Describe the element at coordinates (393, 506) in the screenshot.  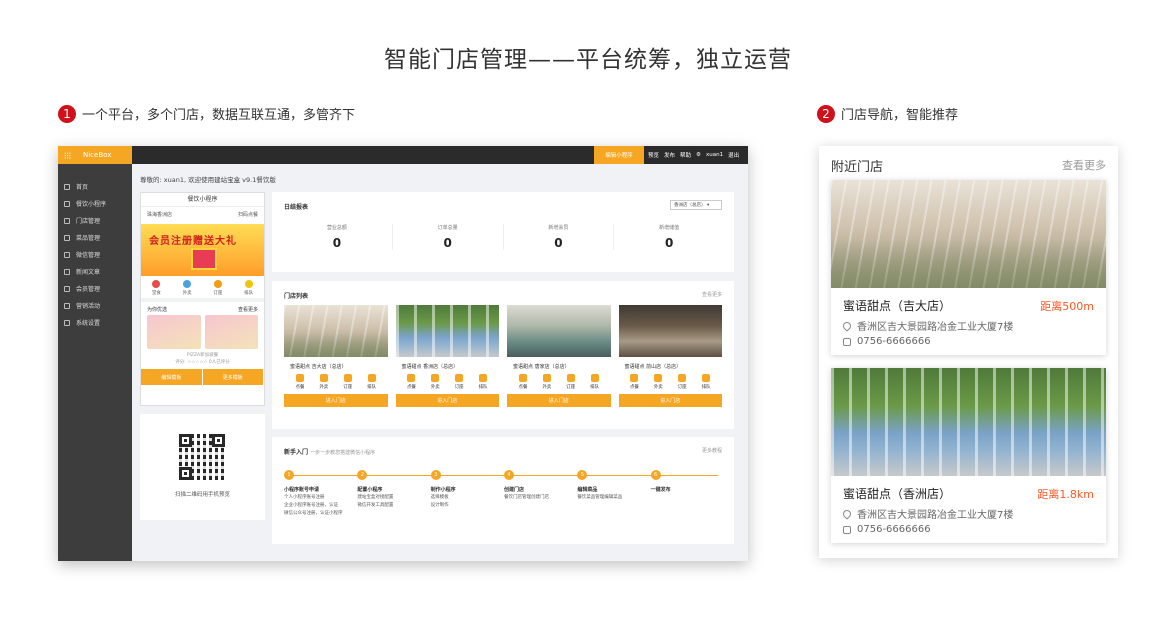
I see `step-line: 微信开发工具配置` at that location.